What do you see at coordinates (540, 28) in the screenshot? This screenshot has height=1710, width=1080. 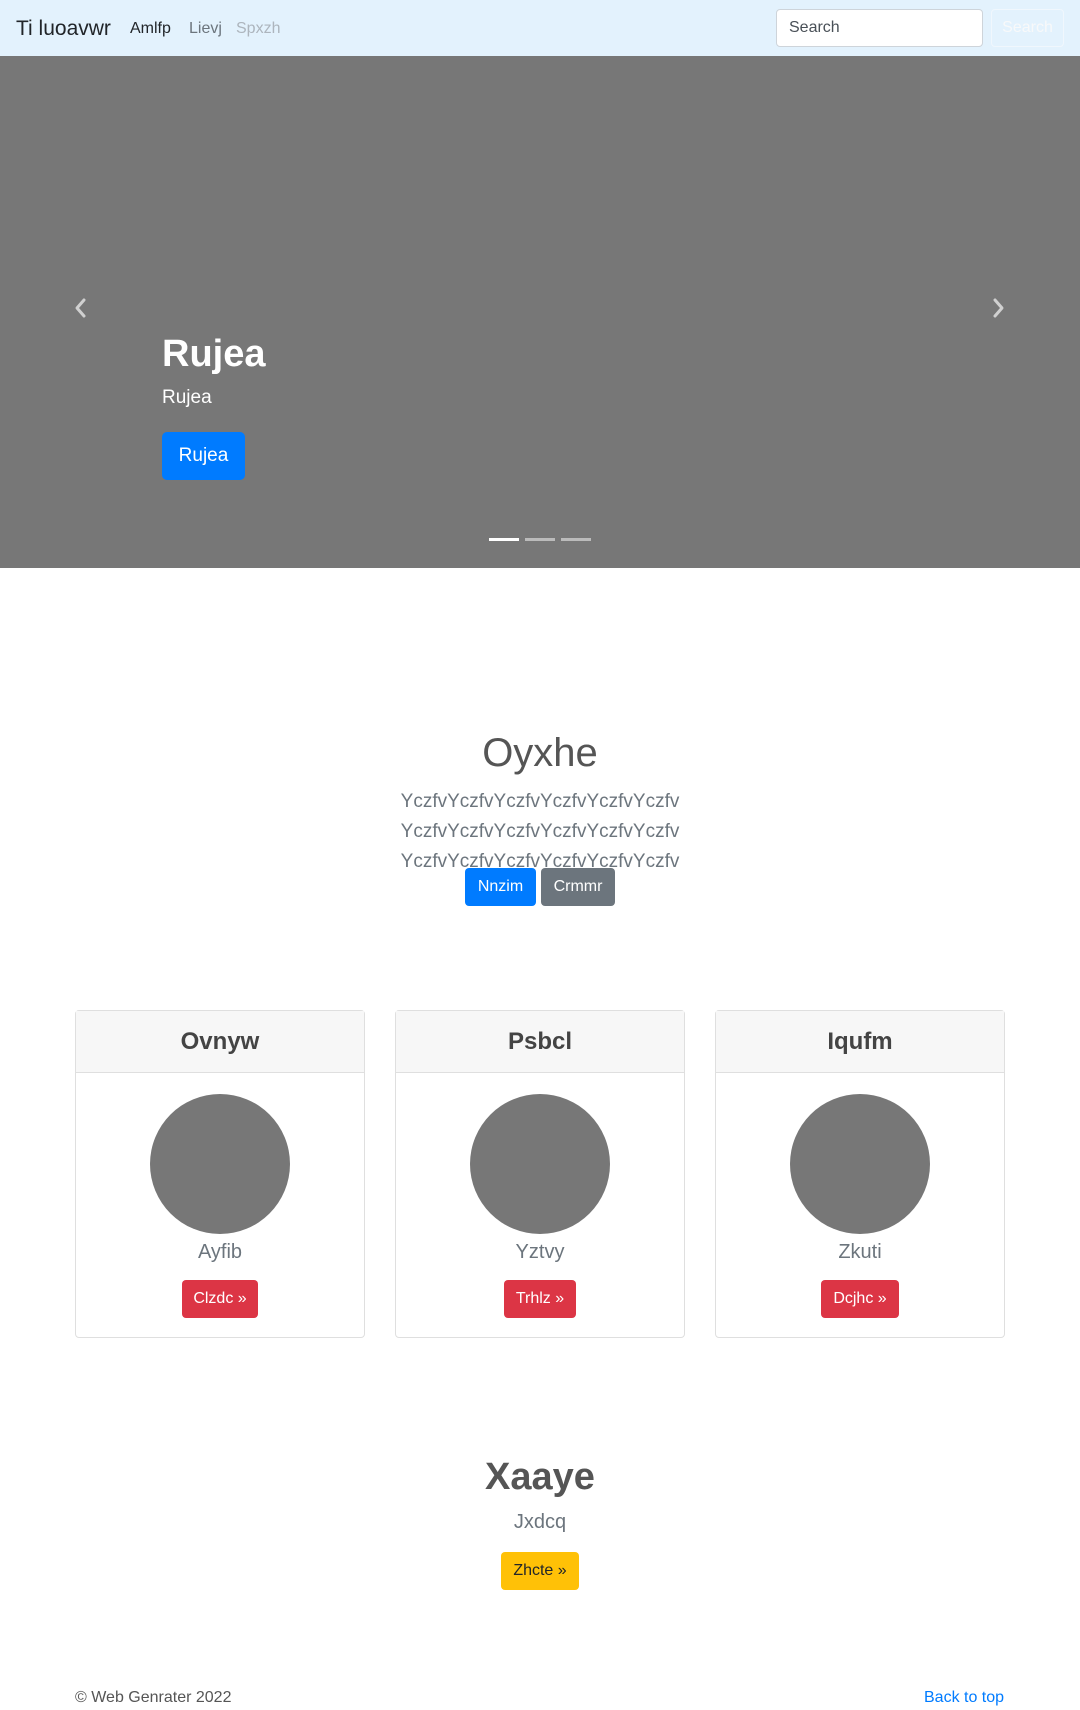 I see `navbar: Ti luoavwr Amlfp Lievj Spxzh Search` at bounding box center [540, 28].